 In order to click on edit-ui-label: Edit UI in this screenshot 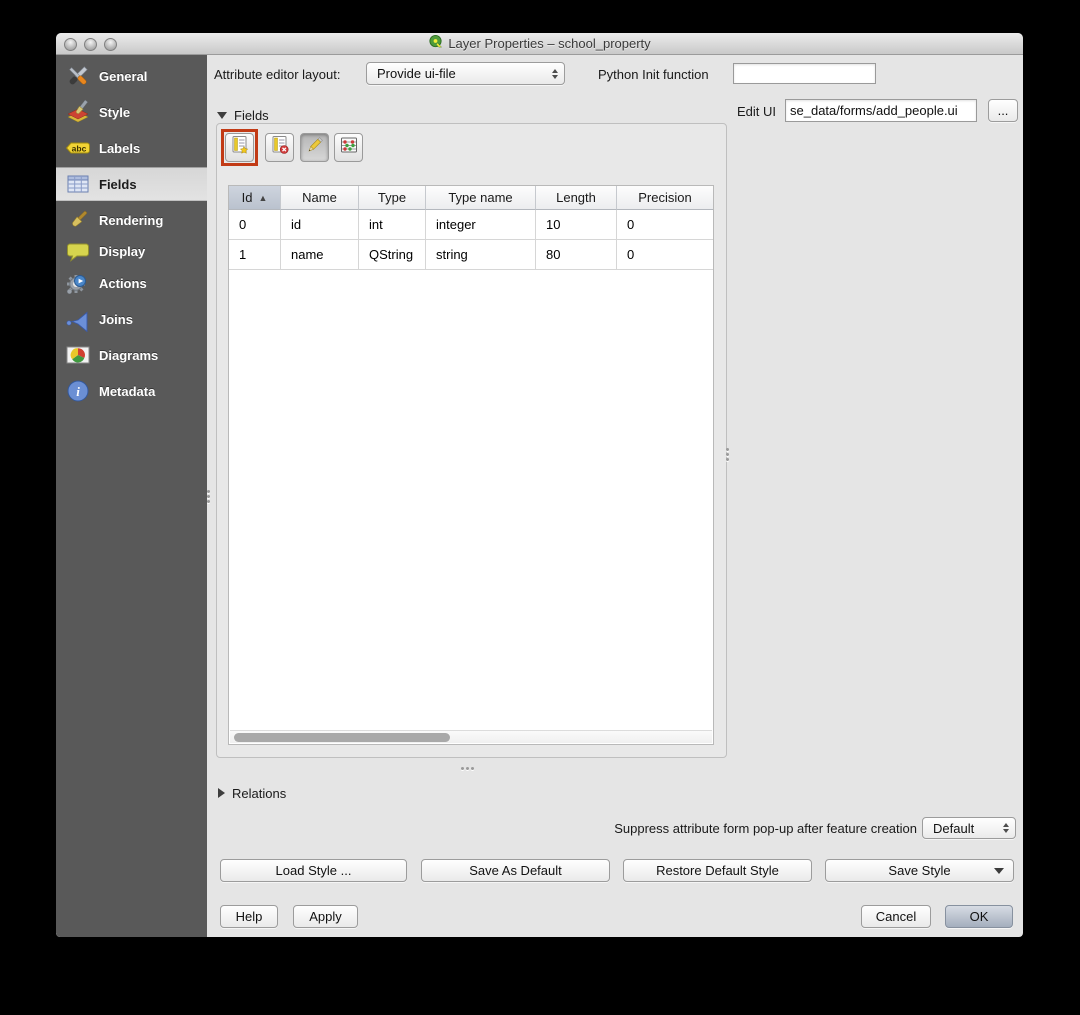, I will do `click(757, 111)`.